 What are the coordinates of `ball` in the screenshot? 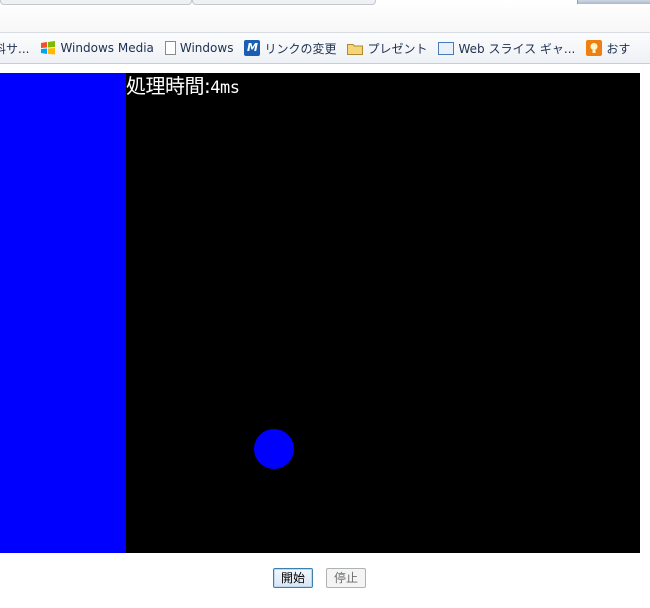 It's located at (274, 449).